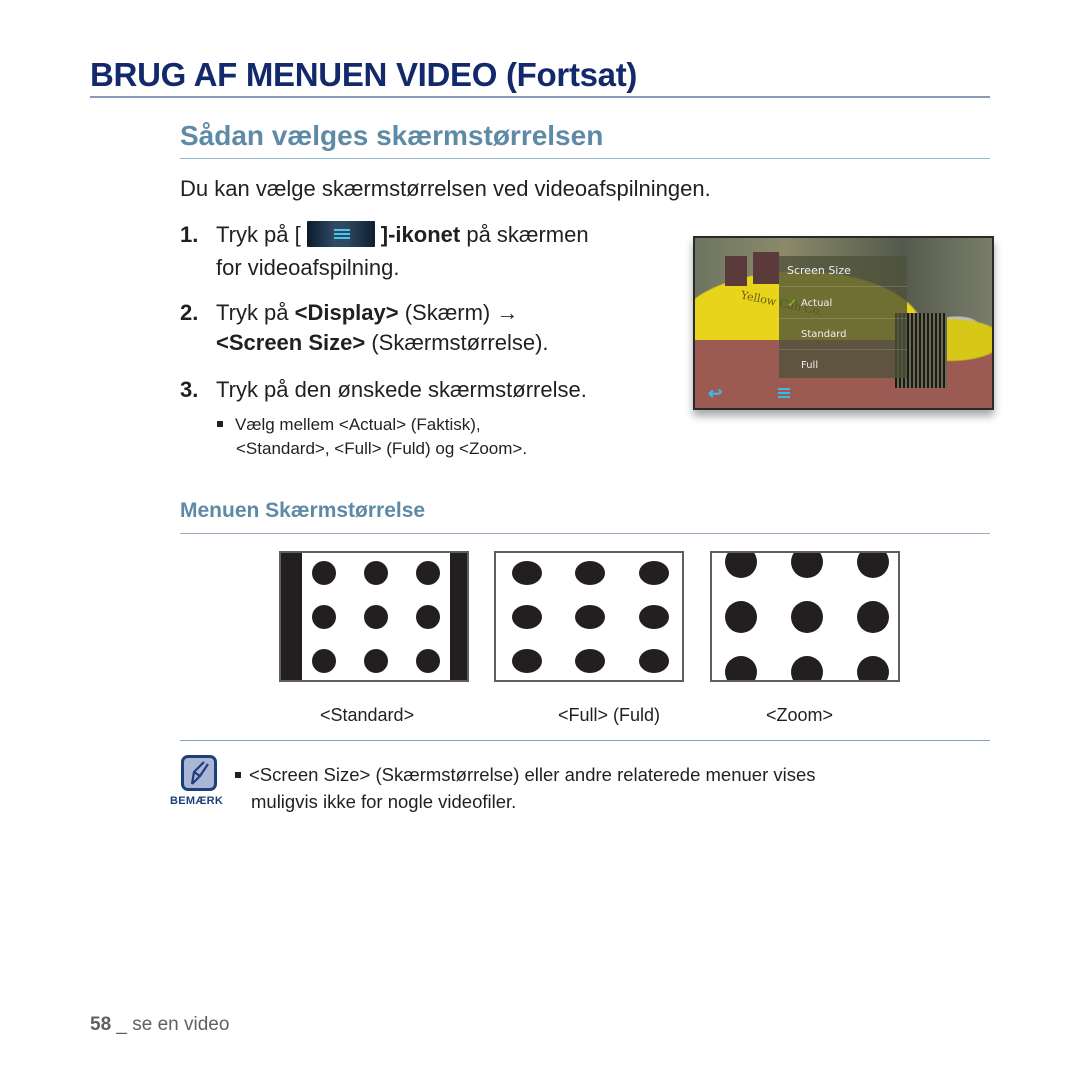  Describe the element at coordinates (457, 342) in the screenshot. I see `step-text-rest: (Skærmstørrelse).` at that location.